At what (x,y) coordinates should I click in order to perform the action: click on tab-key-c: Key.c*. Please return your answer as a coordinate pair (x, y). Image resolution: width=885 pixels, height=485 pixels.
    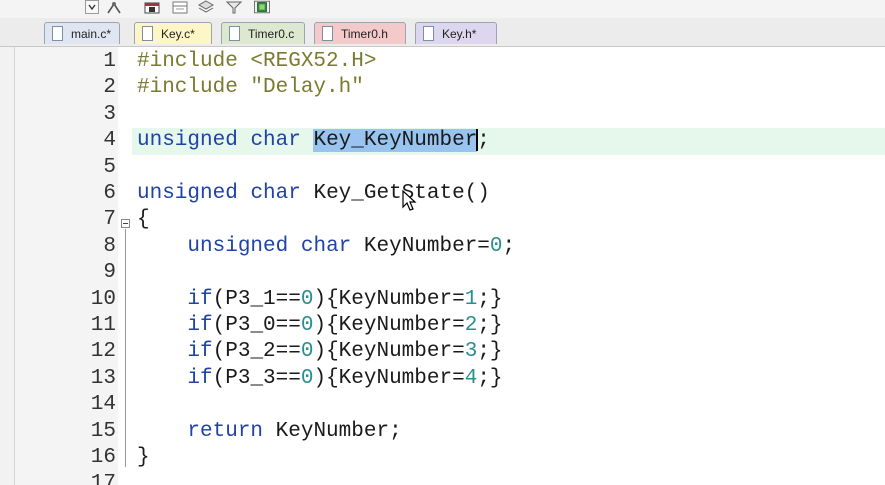
    Looking at the image, I should click on (173, 33).